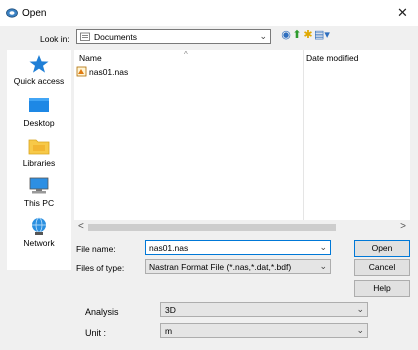 The height and width of the screenshot is (350, 418). I want to click on scroll-left-icon: <, so click(81, 226).